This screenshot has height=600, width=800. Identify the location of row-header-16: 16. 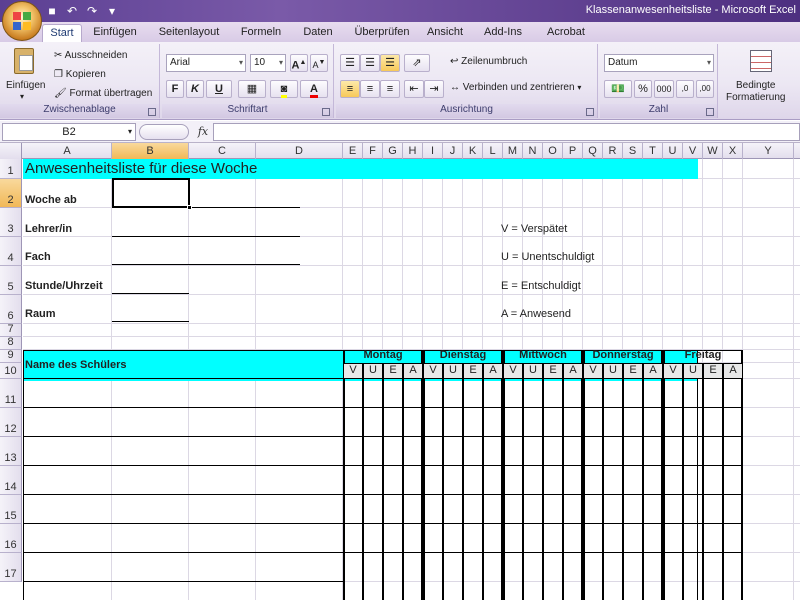
(11, 538).